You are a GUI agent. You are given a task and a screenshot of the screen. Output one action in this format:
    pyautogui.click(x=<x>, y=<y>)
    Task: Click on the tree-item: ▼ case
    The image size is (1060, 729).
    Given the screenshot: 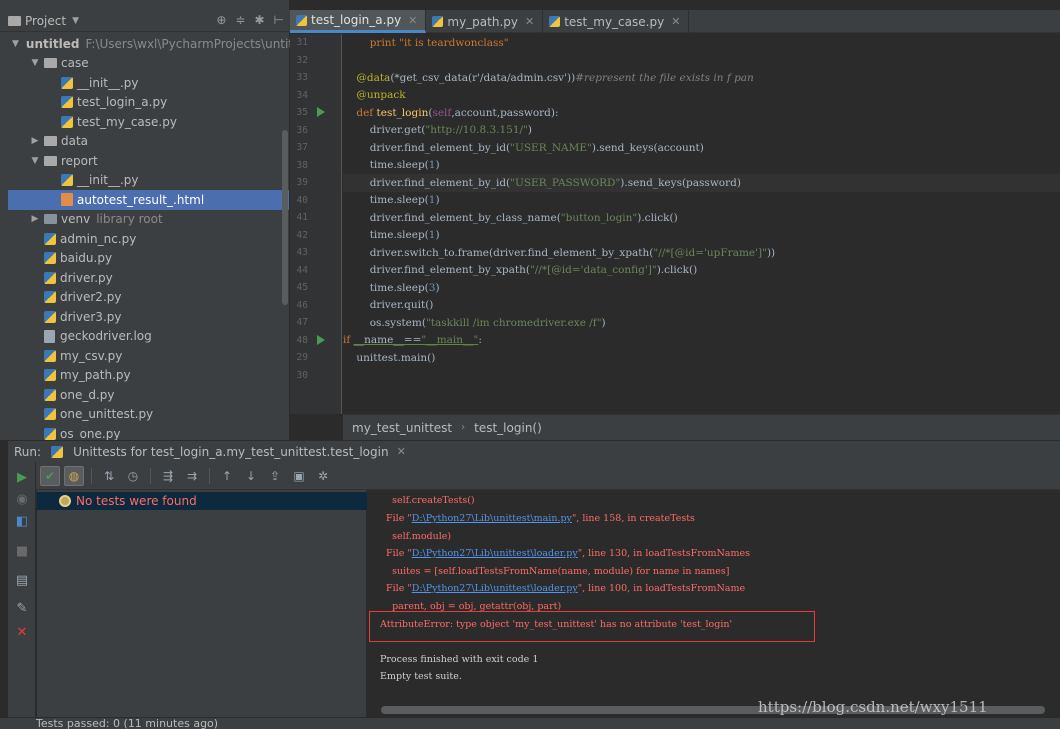 What is the action you would take?
    pyautogui.click(x=145, y=64)
    